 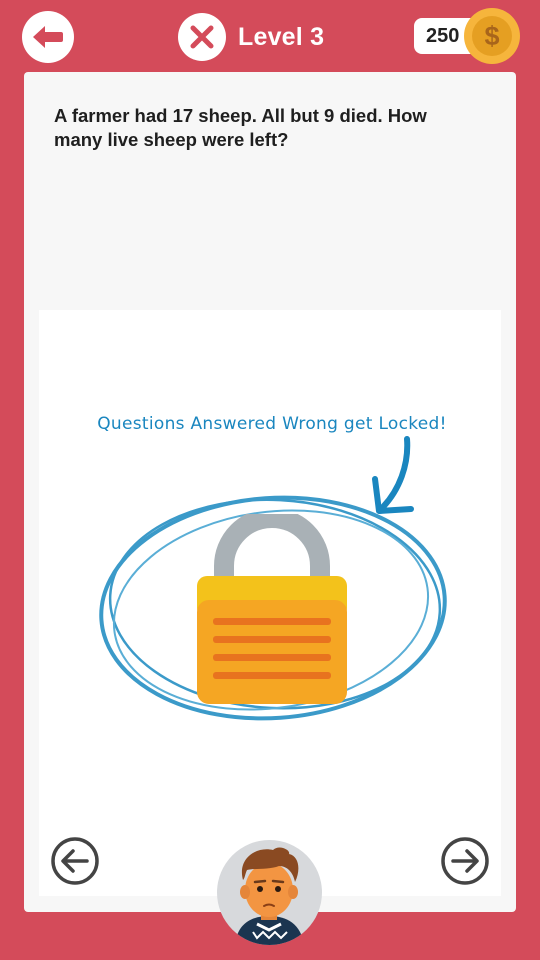 What do you see at coordinates (281, 36) in the screenshot?
I see `level-title: Level 3` at bounding box center [281, 36].